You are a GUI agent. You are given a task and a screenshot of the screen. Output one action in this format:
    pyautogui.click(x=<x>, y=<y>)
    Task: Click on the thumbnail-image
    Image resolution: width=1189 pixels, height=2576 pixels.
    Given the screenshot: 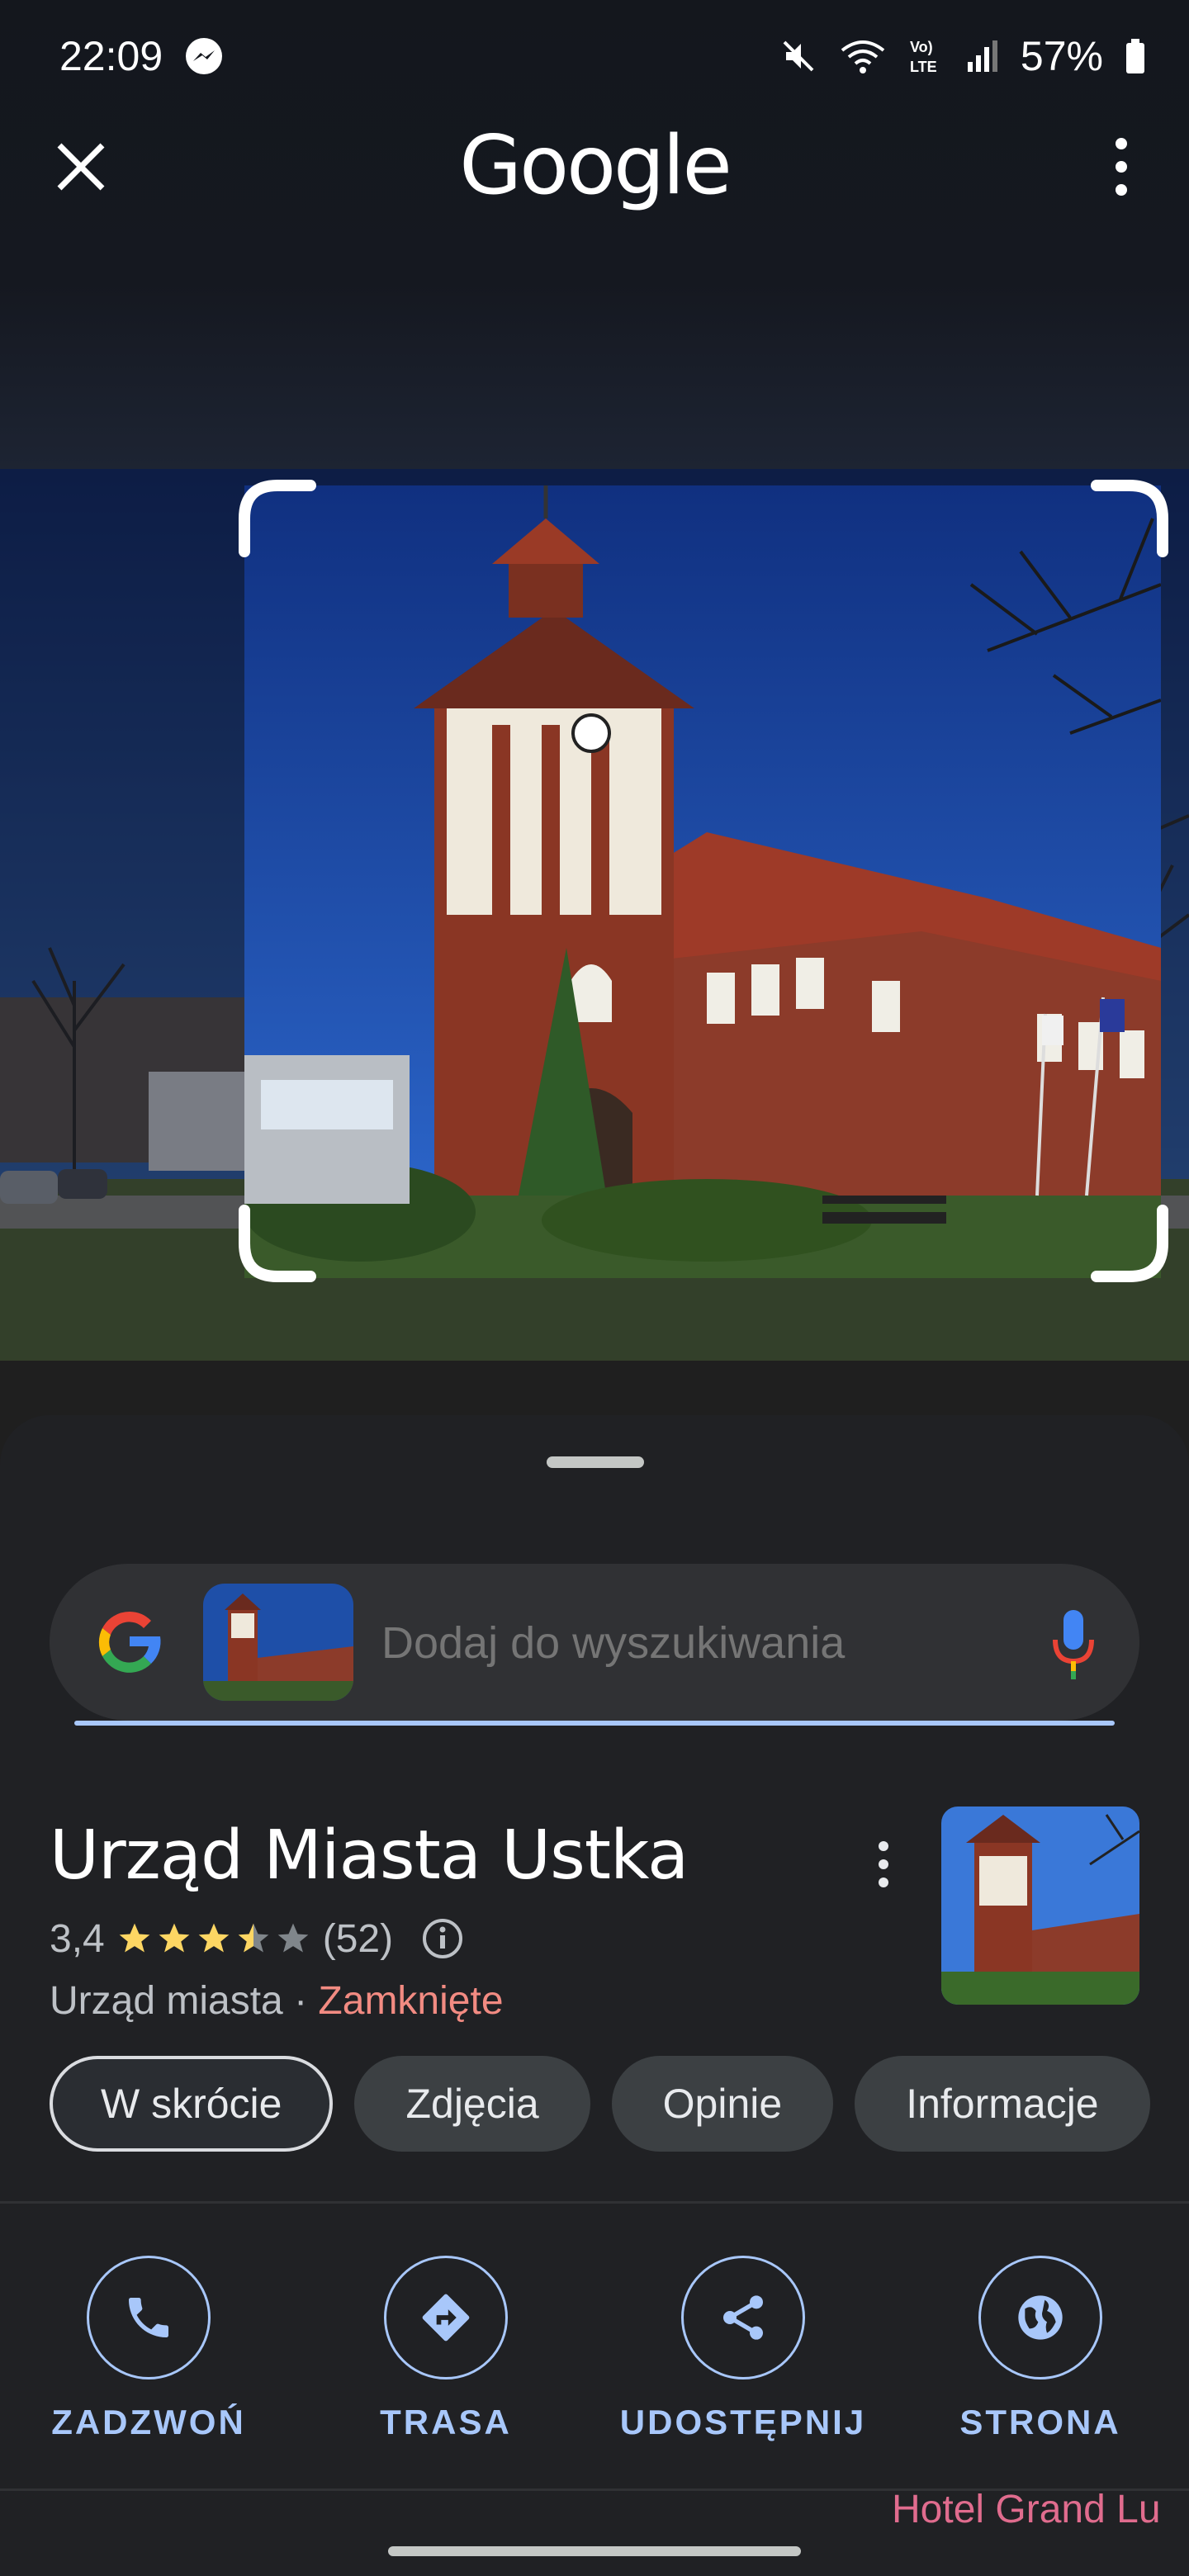 What is the action you would take?
    pyautogui.click(x=278, y=1642)
    